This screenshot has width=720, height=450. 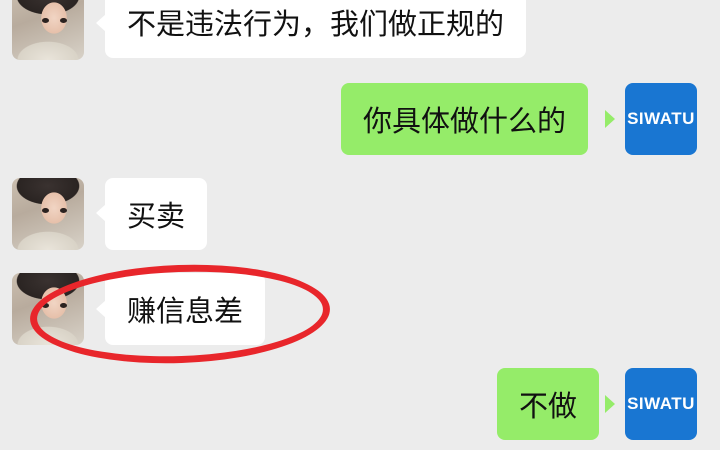 I want to click on message-bubble: 你具体做什么的, so click(x=465, y=119).